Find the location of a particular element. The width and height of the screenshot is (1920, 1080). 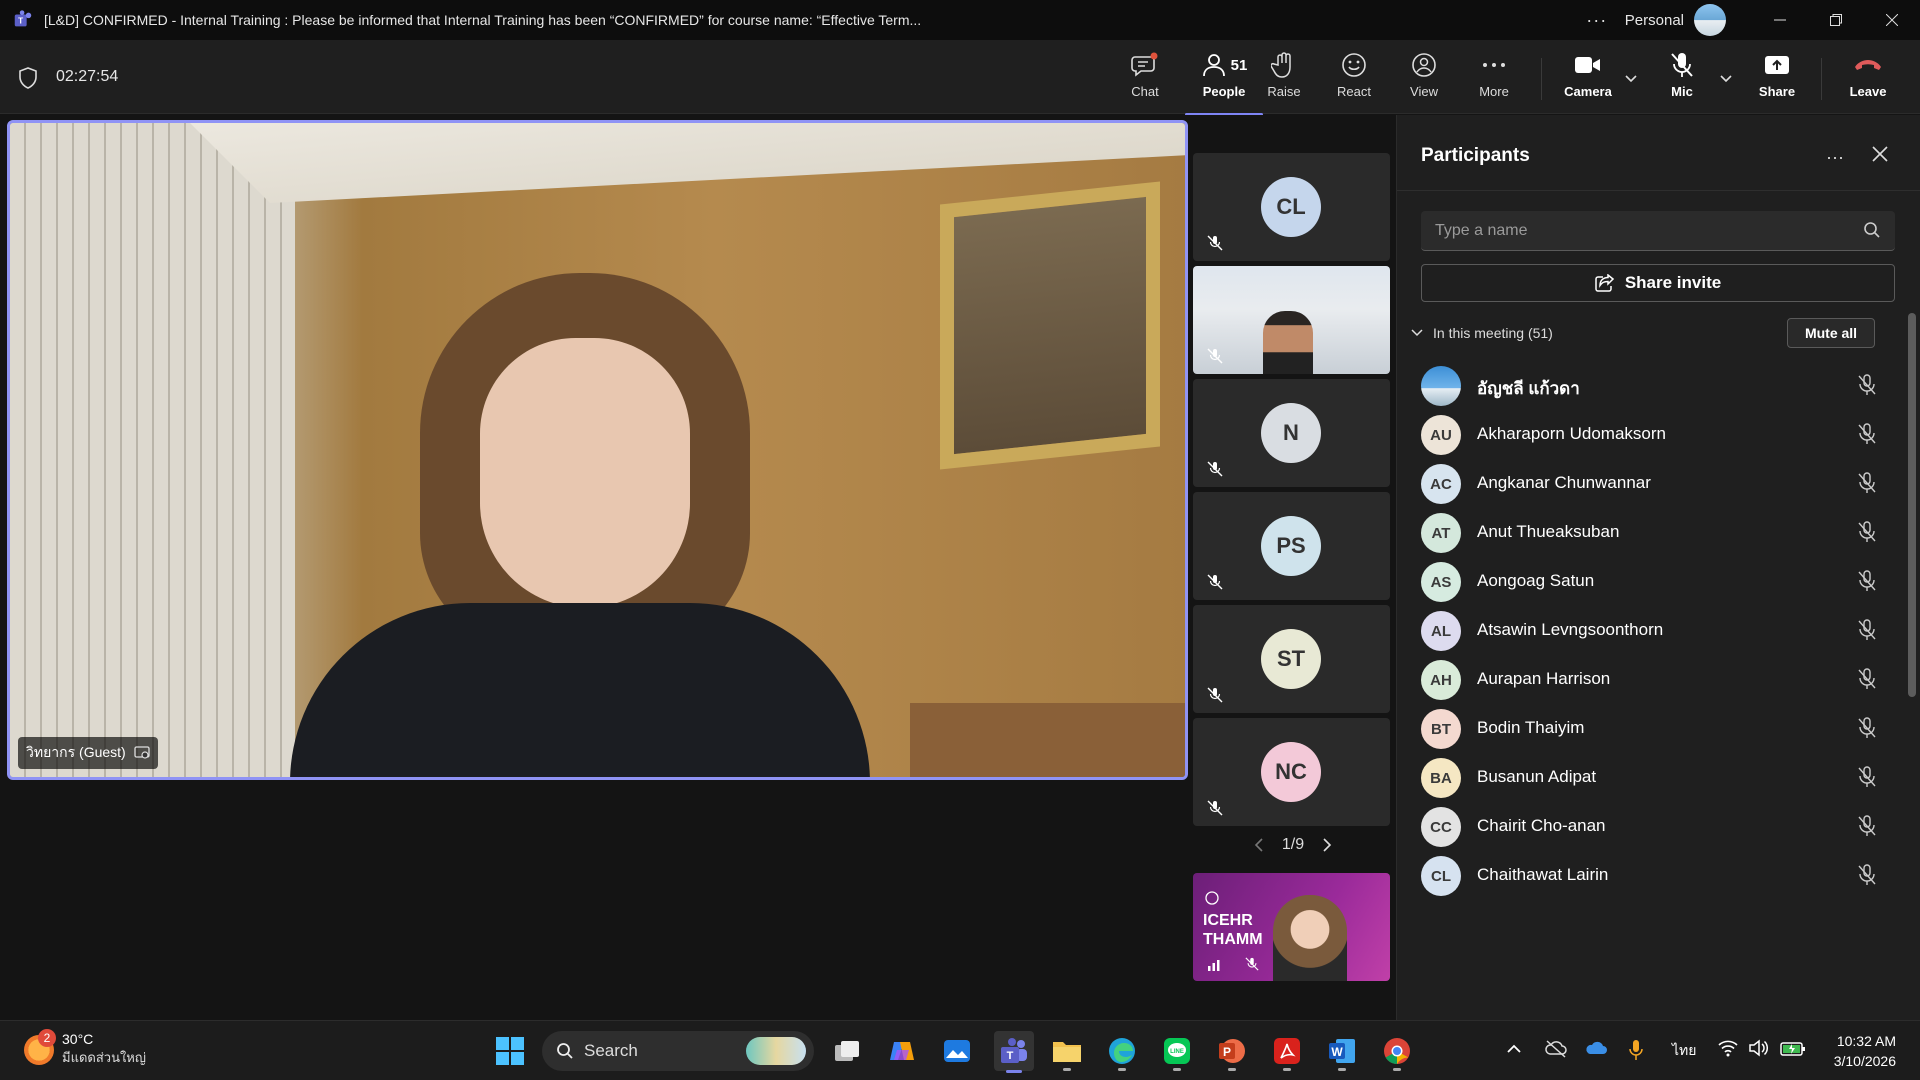

participant-avatar: AC is located at coordinates (1441, 484).